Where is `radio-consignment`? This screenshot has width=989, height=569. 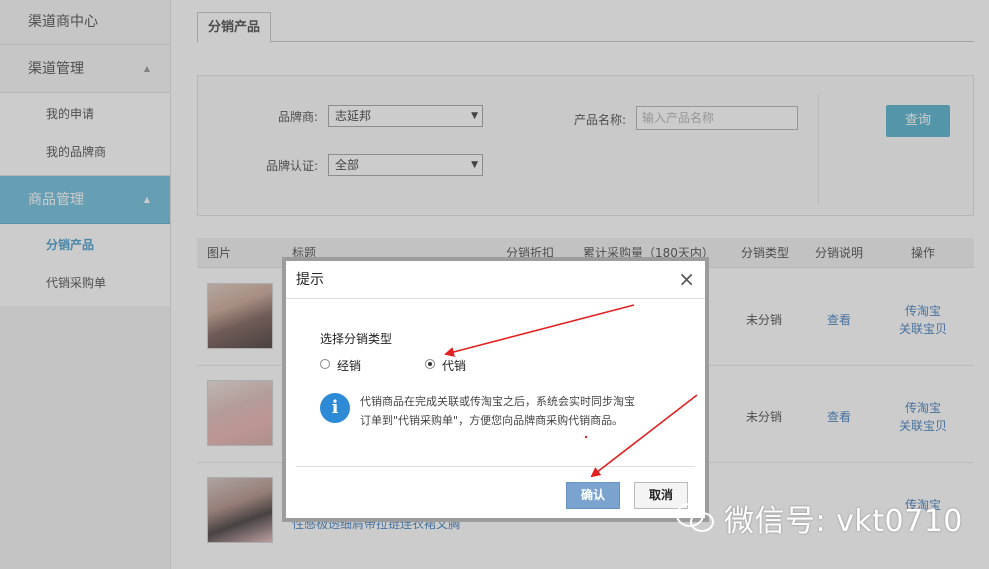
radio-consignment is located at coordinates (430, 364).